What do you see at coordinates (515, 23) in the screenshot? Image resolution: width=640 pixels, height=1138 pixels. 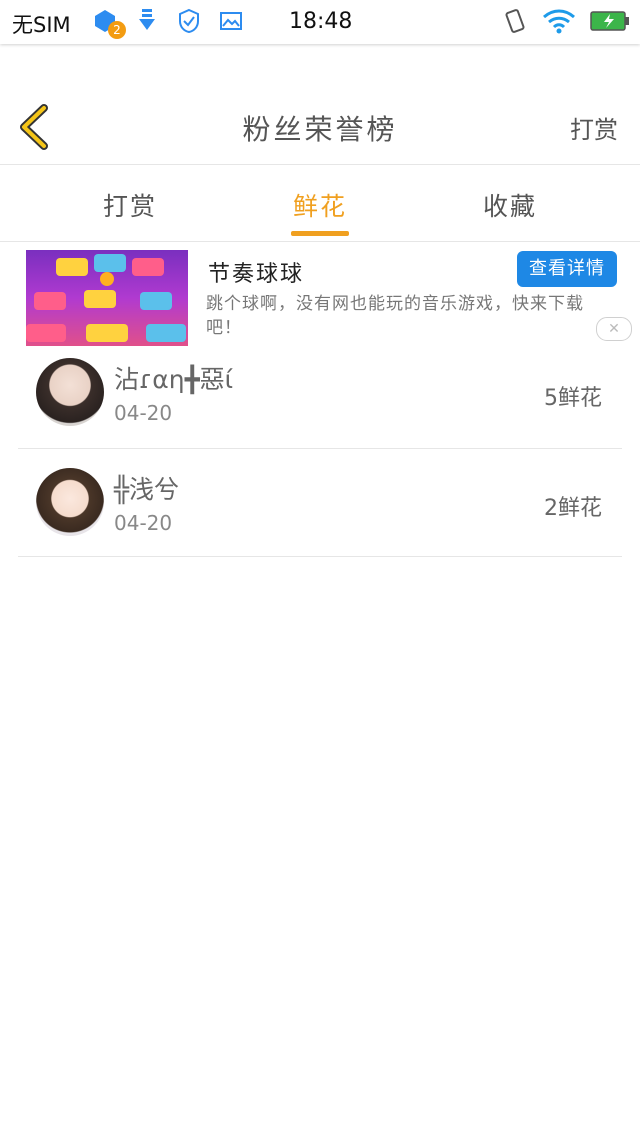 I see `vibrate-icon` at bounding box center [515, 23].